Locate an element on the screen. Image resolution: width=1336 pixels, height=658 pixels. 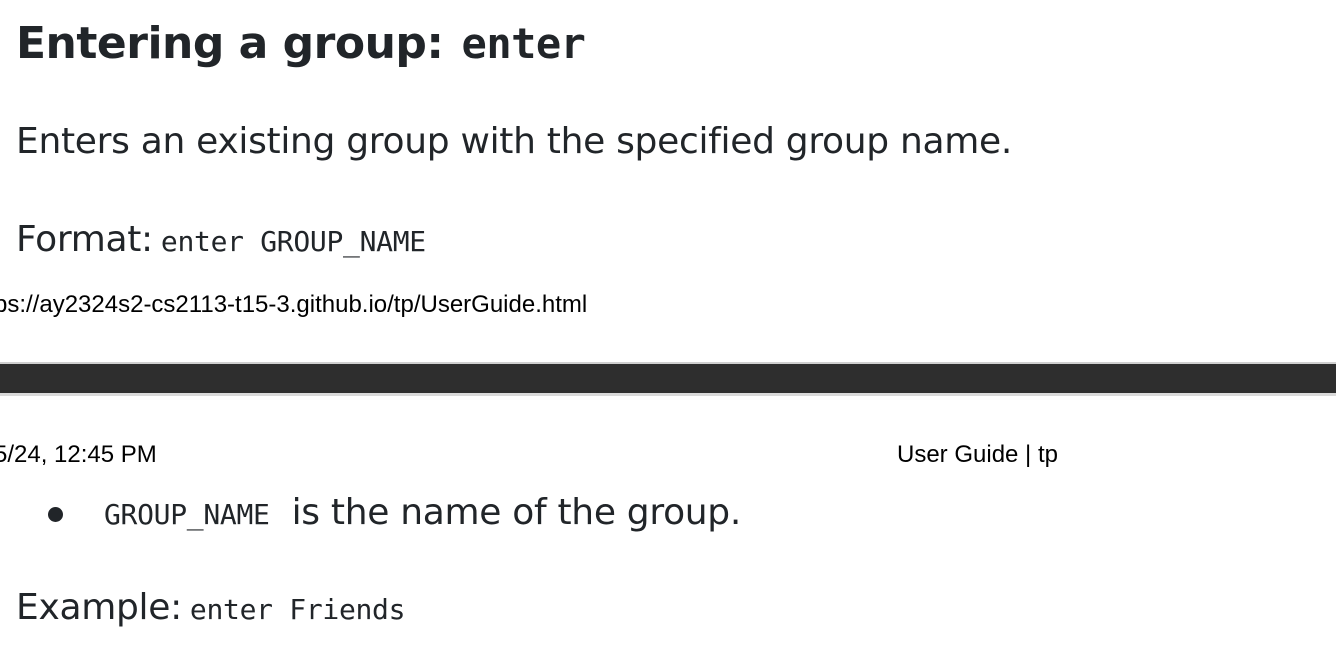
example-code: enter Friends is located at coordinates (297, 609).